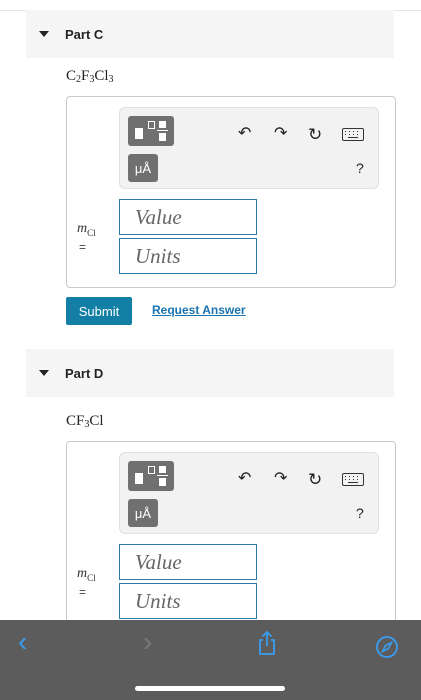 This screenshot has height=700, width=421. Describe the element at coordinates (71, 76) in the screenshot. I see `formula-text: C` at that location.